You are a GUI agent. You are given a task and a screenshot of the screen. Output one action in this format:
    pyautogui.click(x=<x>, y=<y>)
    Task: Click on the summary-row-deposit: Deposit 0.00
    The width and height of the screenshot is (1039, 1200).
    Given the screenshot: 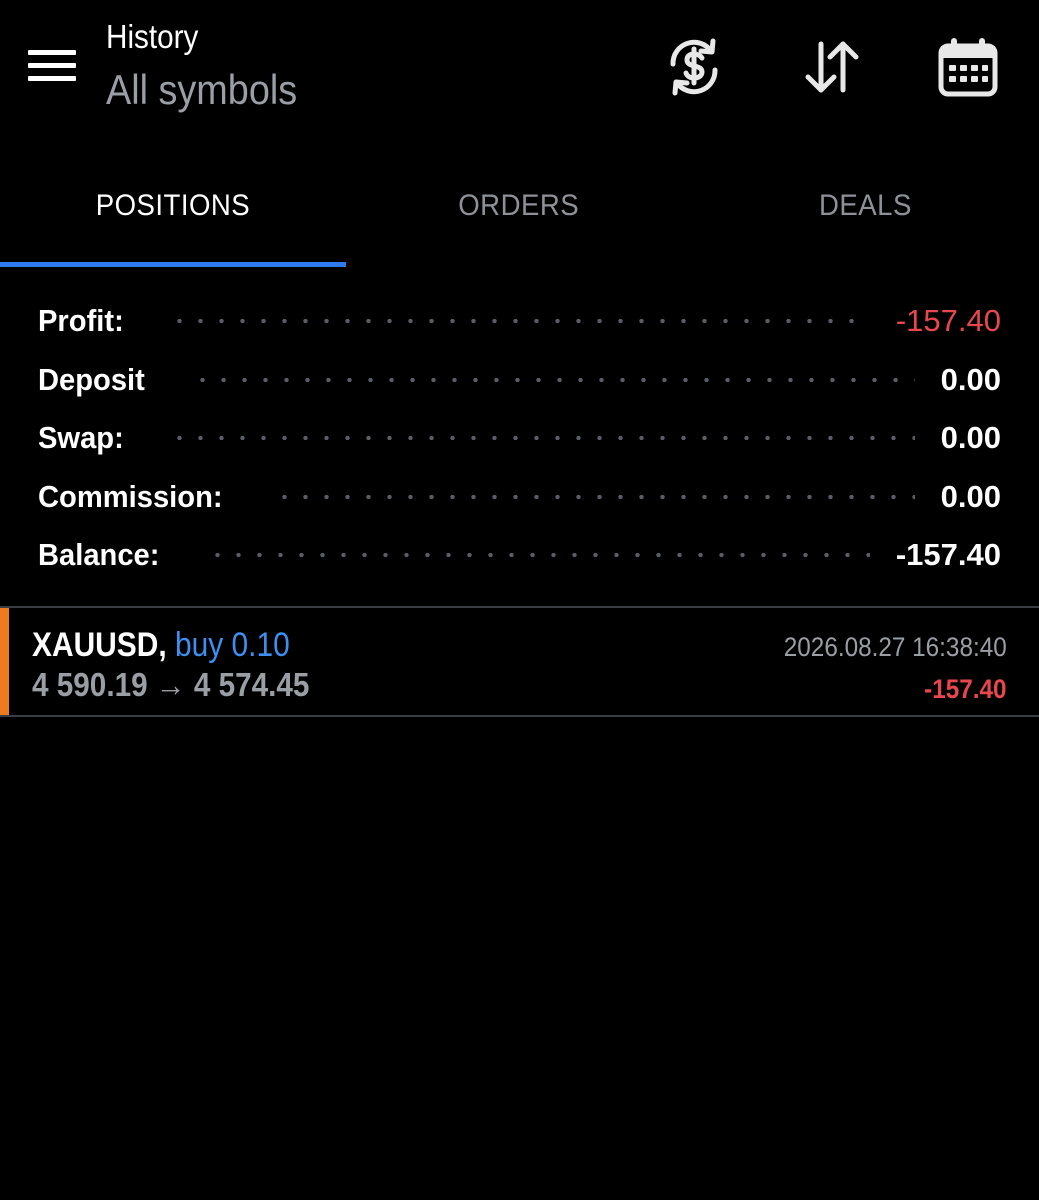 What is the action you would take?
    pyautogui.click(x=519, y=380)
    